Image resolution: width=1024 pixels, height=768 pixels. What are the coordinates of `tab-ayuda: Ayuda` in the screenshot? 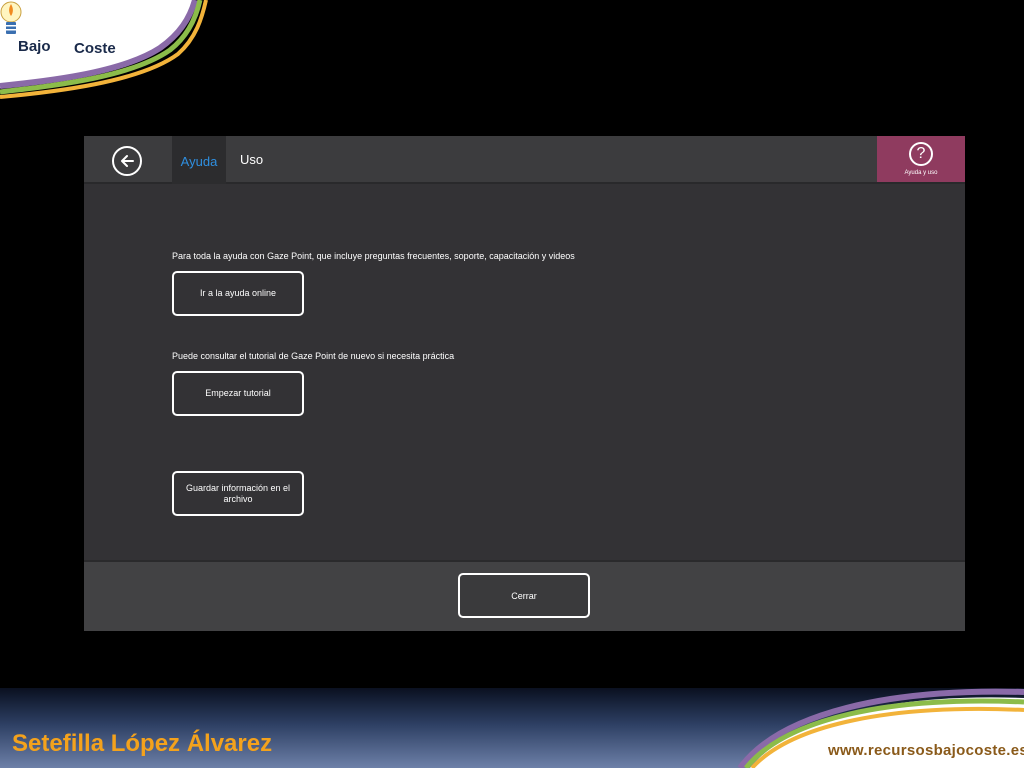 It's located at (199, 160).